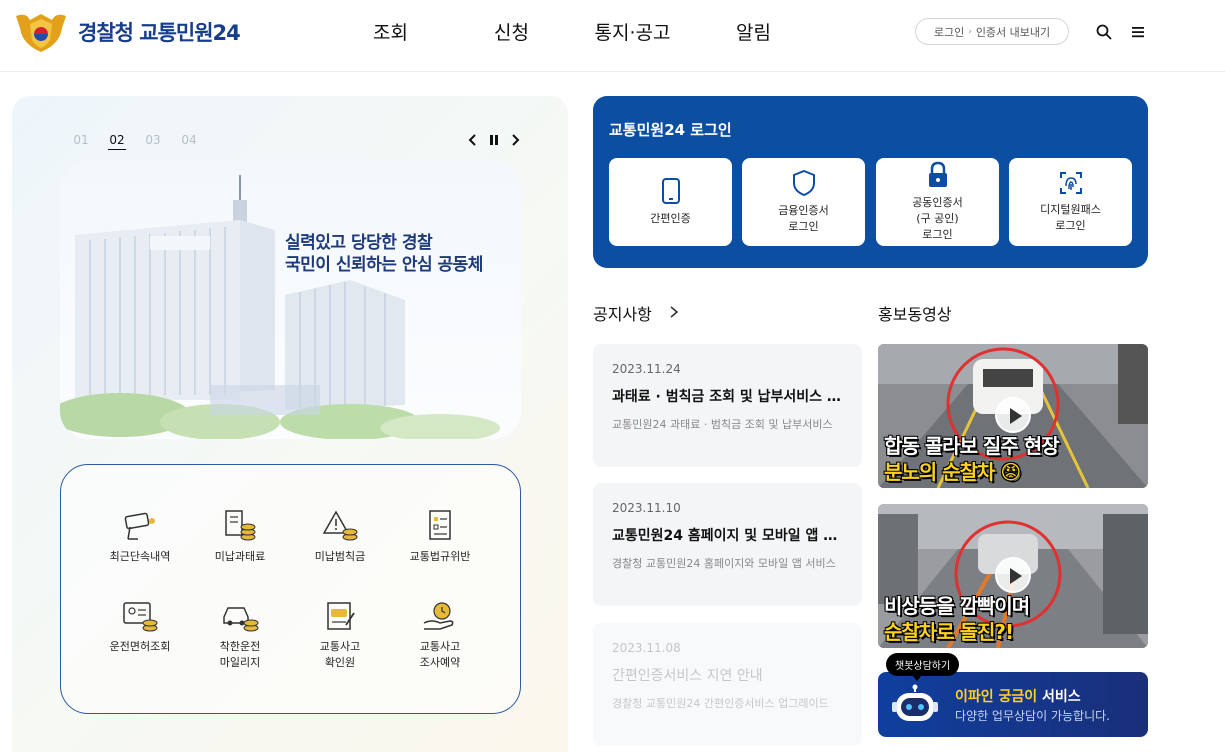  I want to click on license-card-icon, so click(140, 617).